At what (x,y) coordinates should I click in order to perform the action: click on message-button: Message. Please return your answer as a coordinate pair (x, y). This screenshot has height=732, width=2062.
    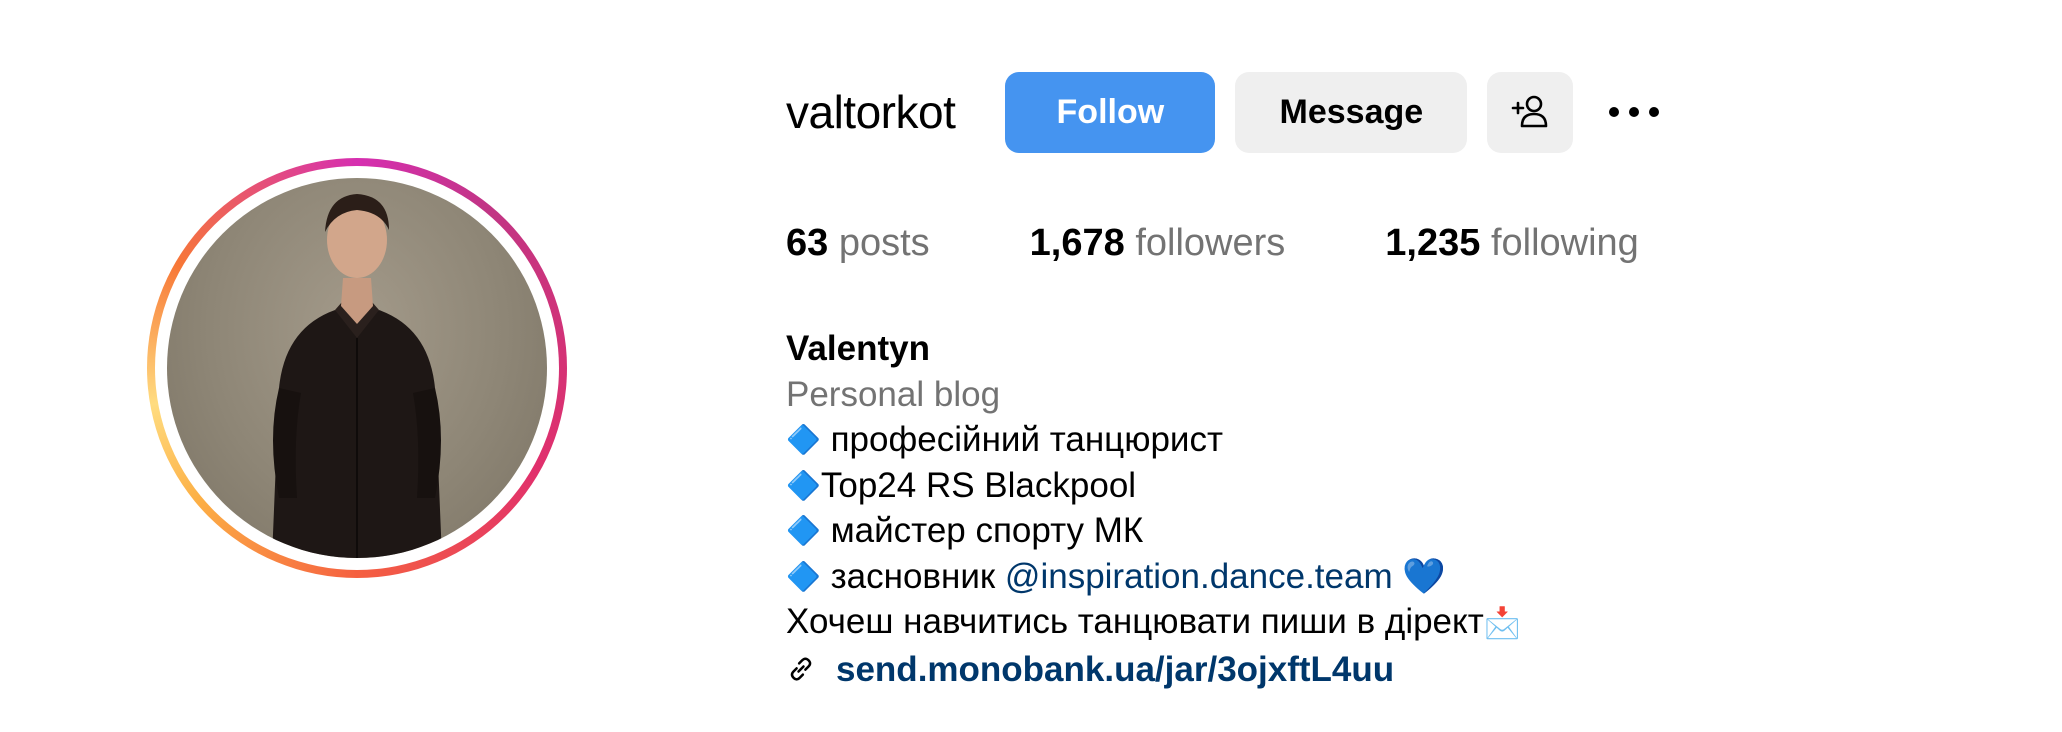
    Looking at the image, I should click on (1351, 112).